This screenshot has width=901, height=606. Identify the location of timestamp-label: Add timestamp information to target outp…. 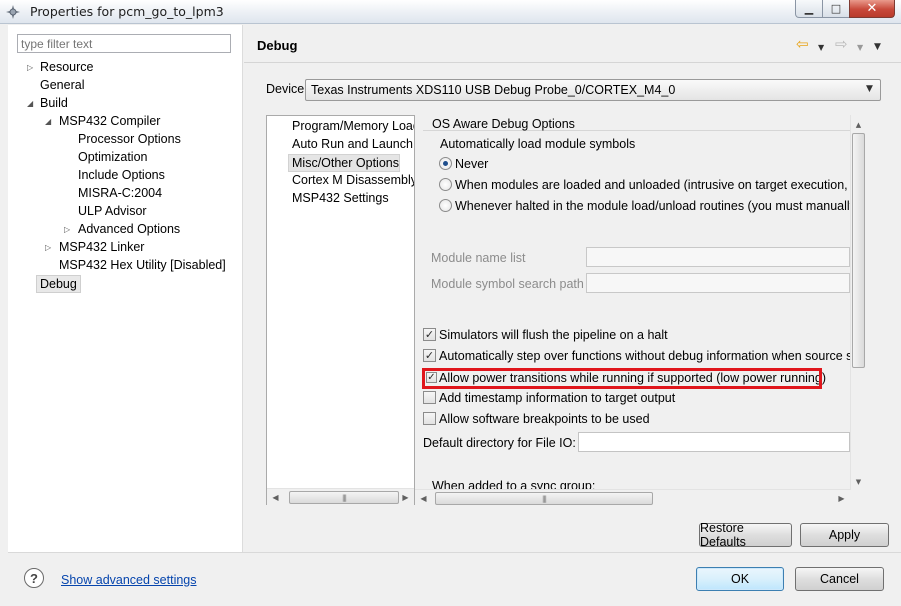
(557, 398).